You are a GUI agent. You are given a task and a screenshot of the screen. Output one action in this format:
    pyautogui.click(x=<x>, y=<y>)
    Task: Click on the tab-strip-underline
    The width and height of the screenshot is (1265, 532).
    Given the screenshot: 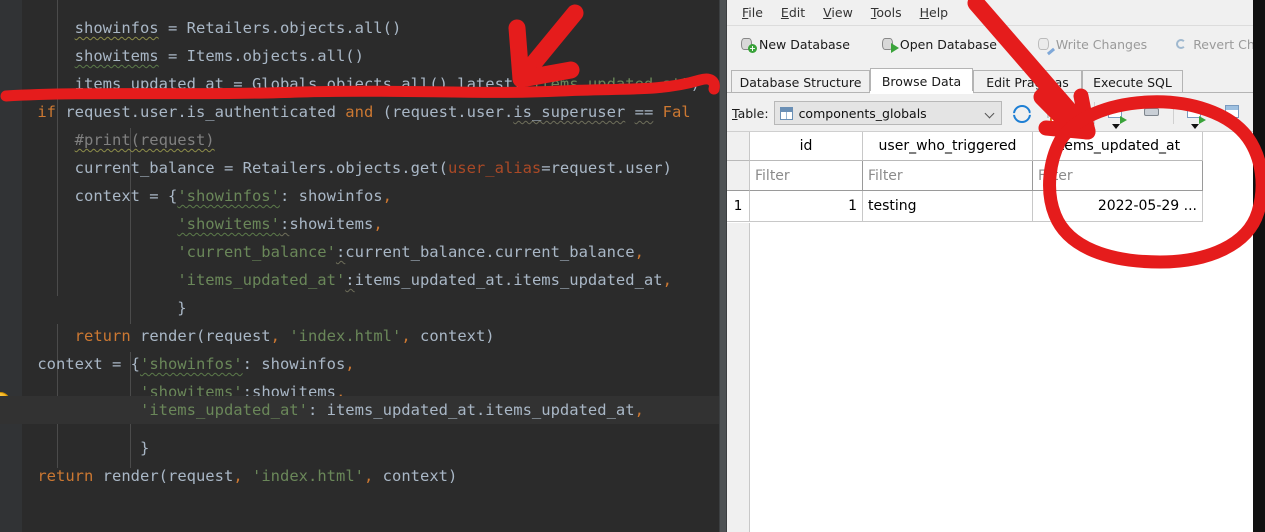 What is the action you would take?
    pyautogui.click(x=990, y=92)
    